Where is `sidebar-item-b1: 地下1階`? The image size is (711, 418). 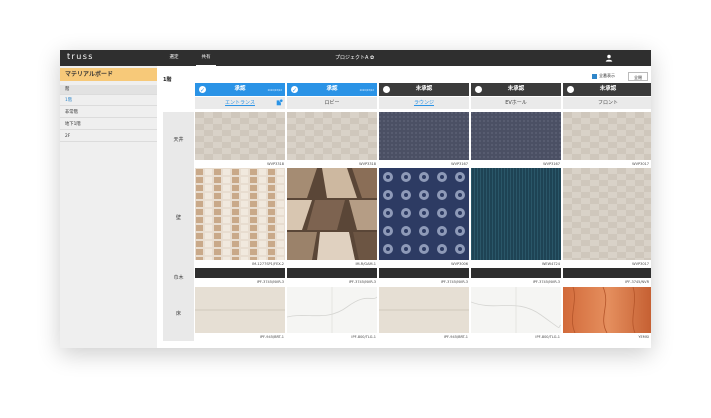 sidebar-item-b1: 地下1階 is located at coordinates (108, 125).